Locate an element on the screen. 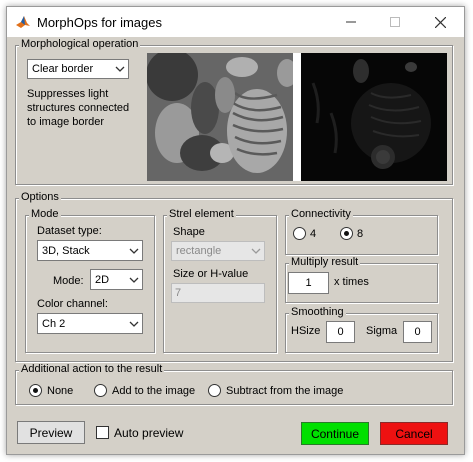  sigma-label: Sigma is located at coordinates (382, 331).